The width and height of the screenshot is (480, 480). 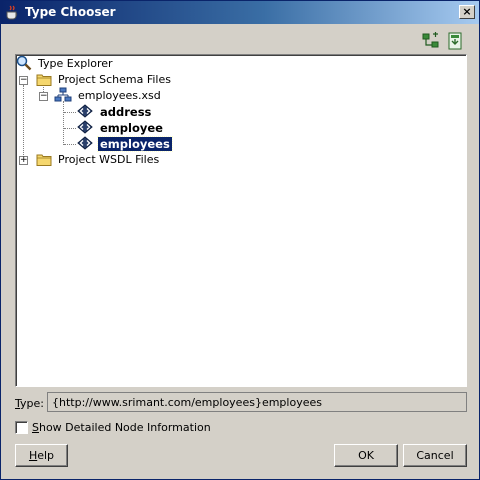 What do you see at coordinates (12, 12) in the screenshot?
I see `java-cup-icon` at bounding box center [12, 12].